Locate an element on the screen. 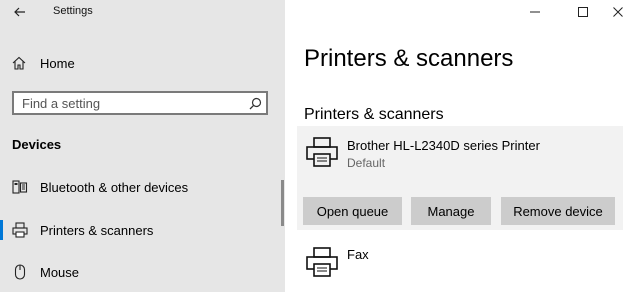  minimize-button is located at coordinates (535, 12).